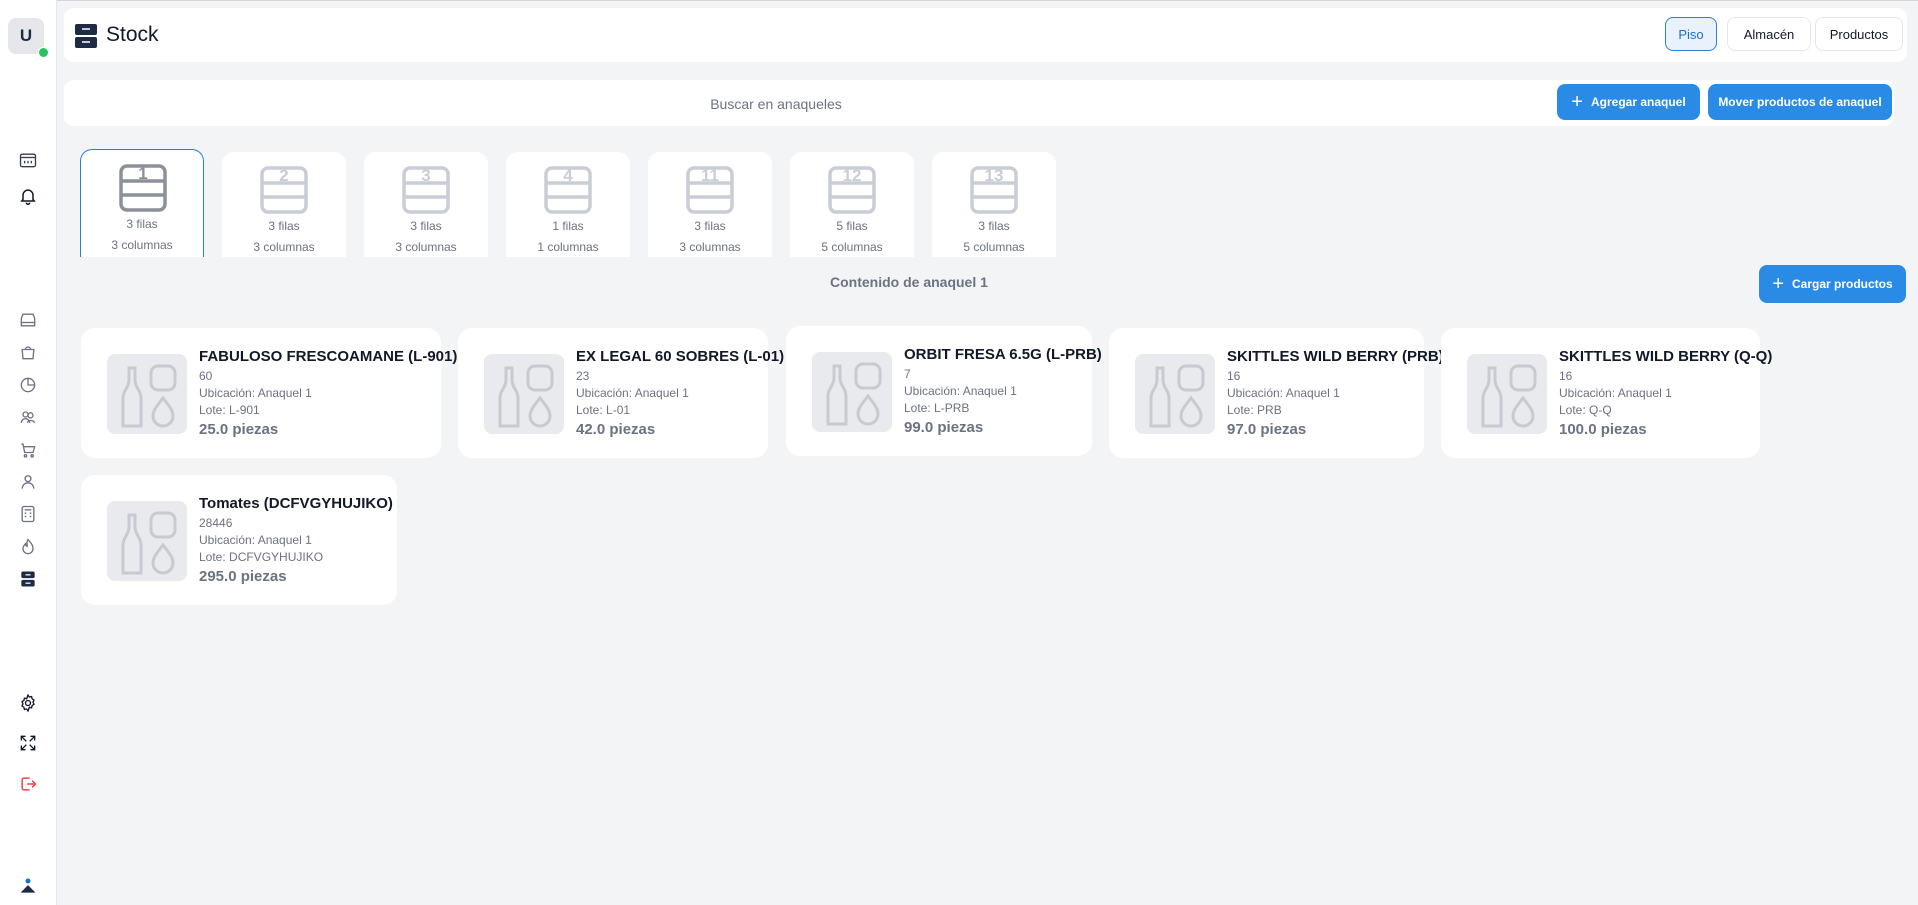 The width and height of the screenshot is (1918, 905). What do you see at coordinates (1859, 34) in the screenshot?
I see `tab-productos: Productos` at bounding box center [1859, 34].